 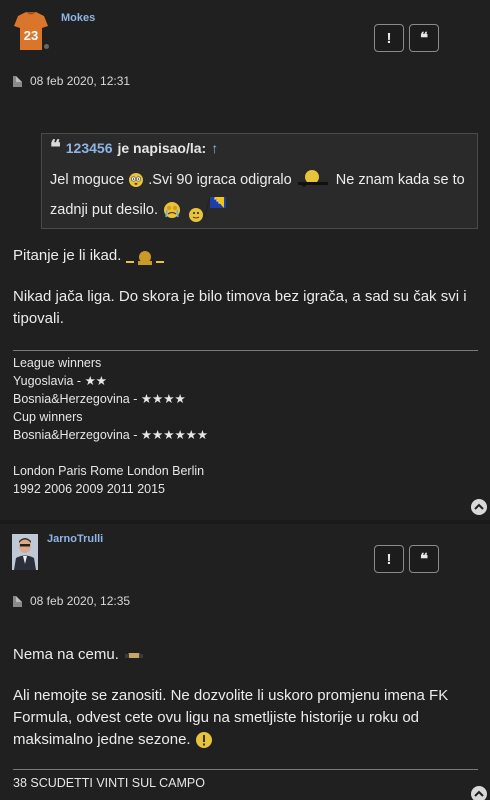 I want to click on post-text: Pitanje je li ikad., so click(x=67, y=255).